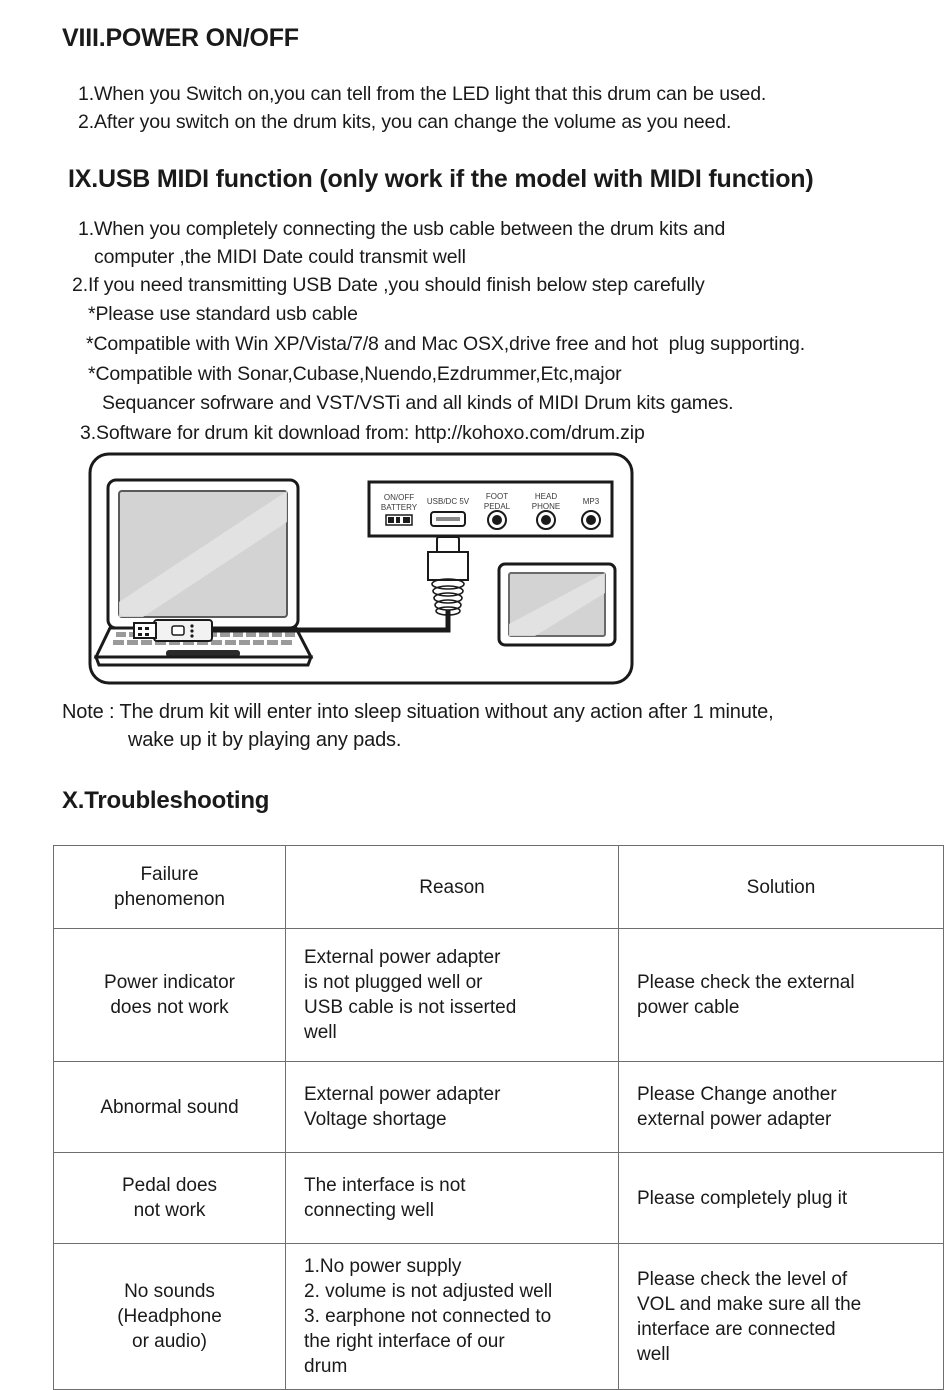  I want to click on laptop-front-edge, so click(203, 661).